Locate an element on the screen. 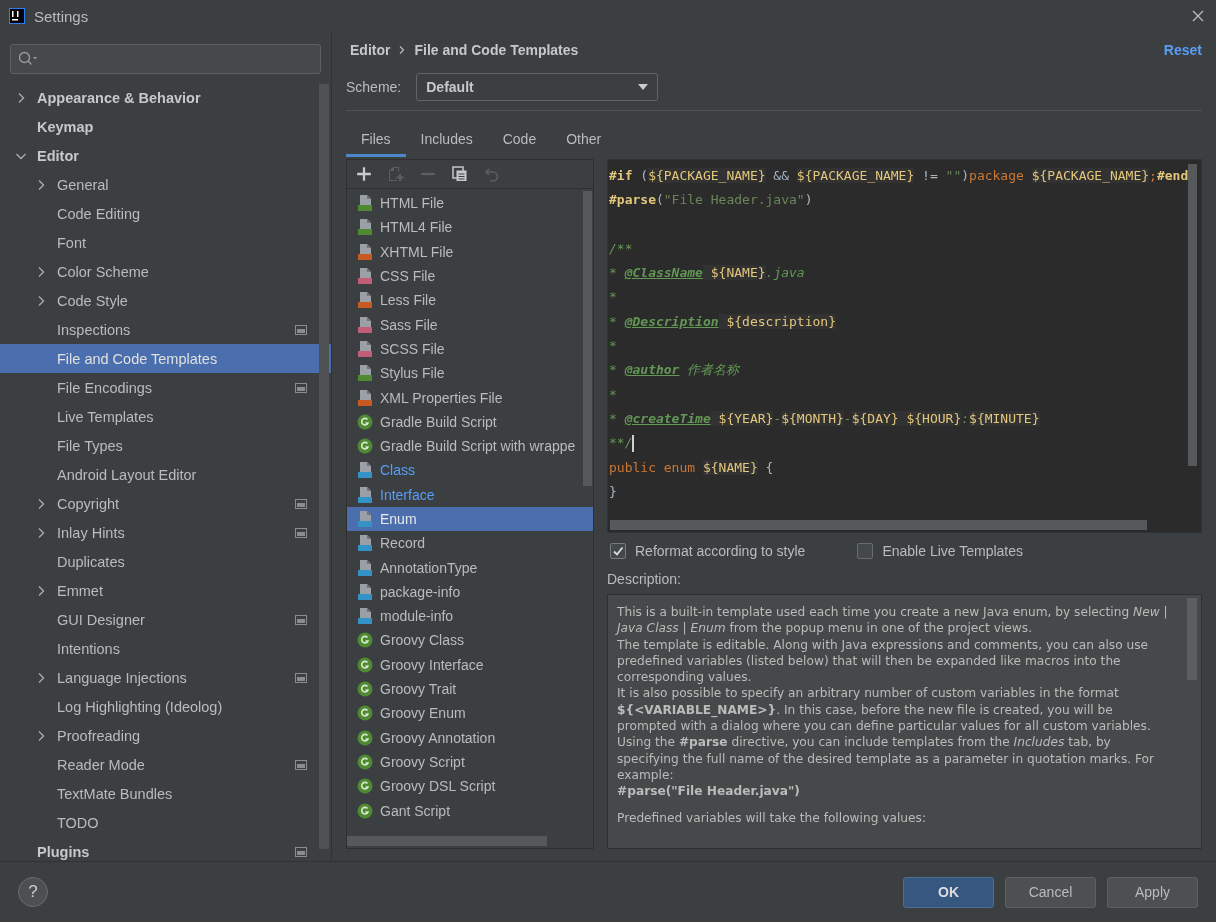  template-item: Groovy Enum is located at coordinates (470, 713).